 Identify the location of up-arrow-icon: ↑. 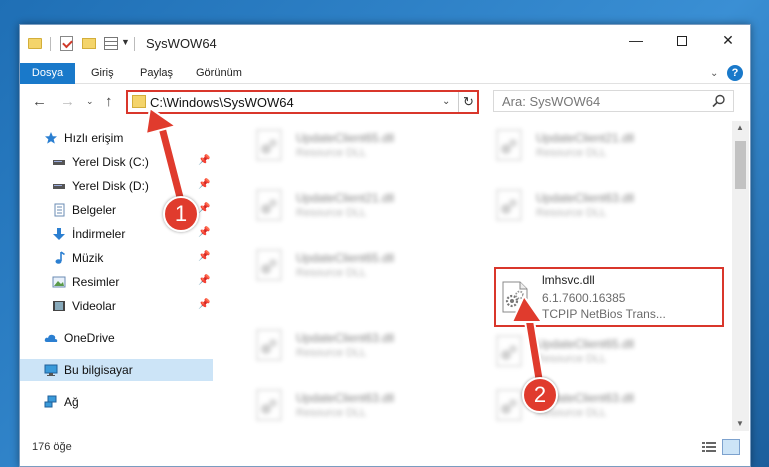
(109, 101).